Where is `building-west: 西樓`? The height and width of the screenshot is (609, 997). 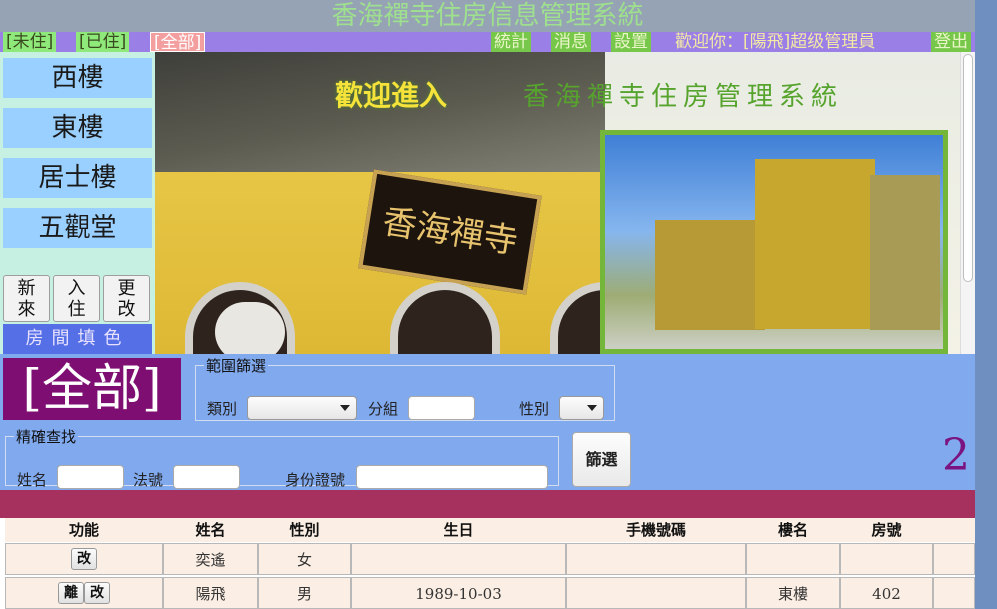 building-west: 西樓 is located at coordinates (77, 78).